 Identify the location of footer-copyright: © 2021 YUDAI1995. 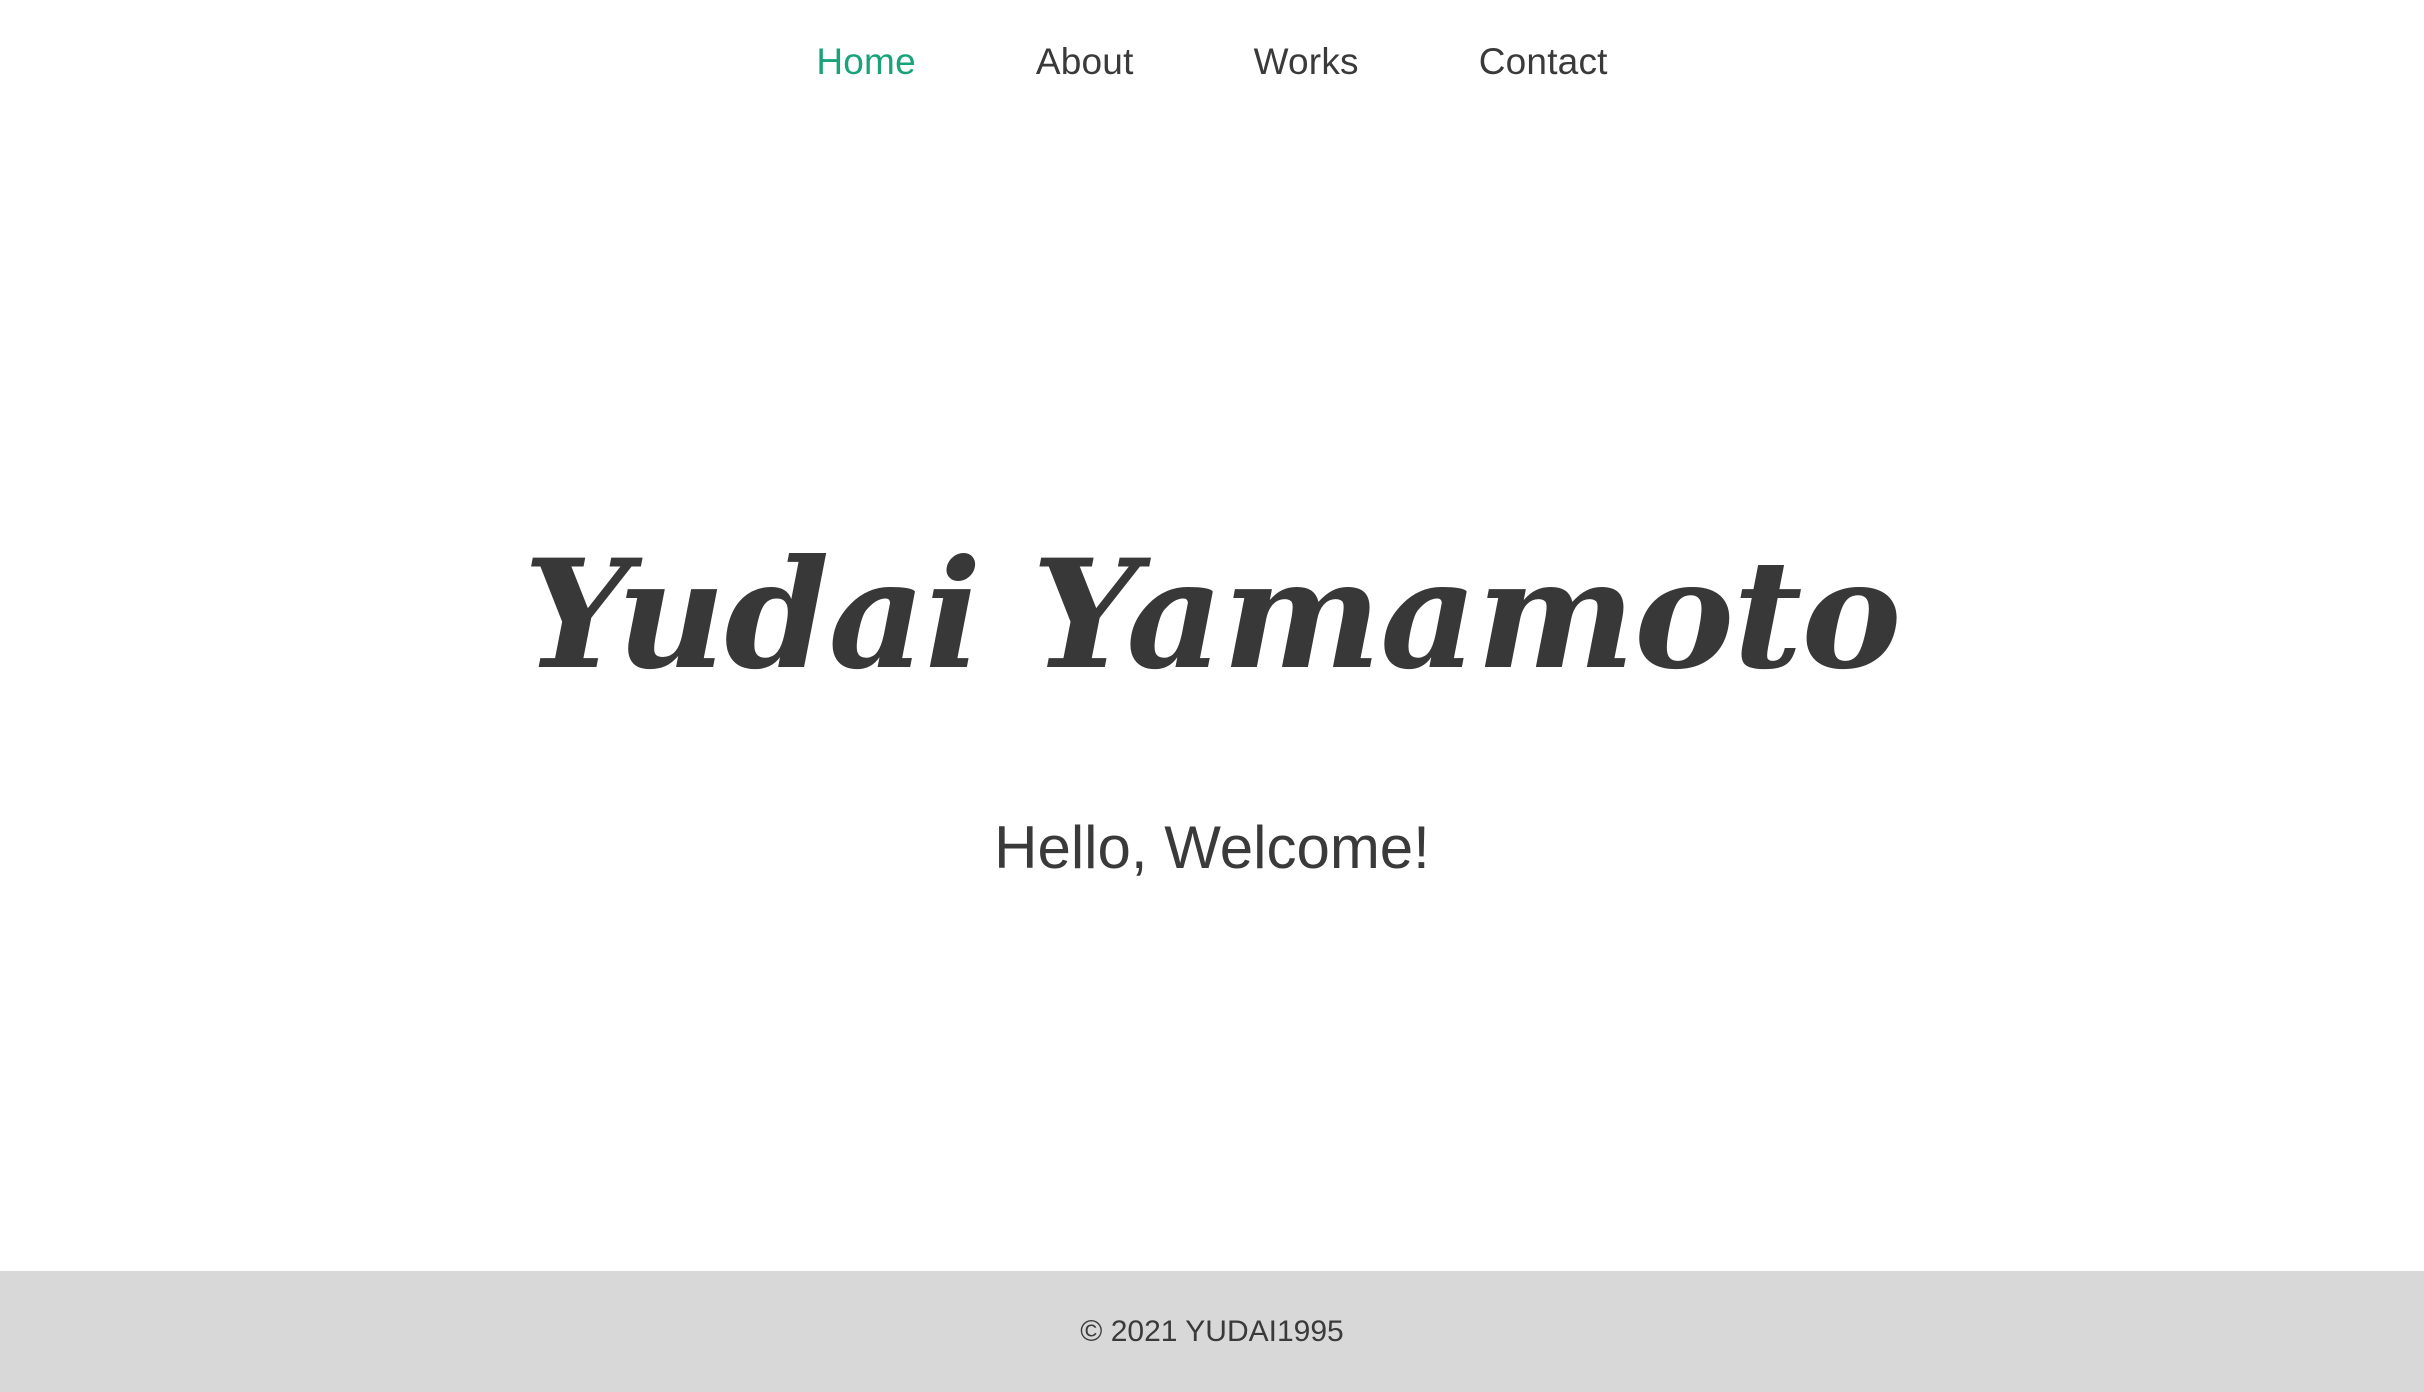
(1212, 1331).